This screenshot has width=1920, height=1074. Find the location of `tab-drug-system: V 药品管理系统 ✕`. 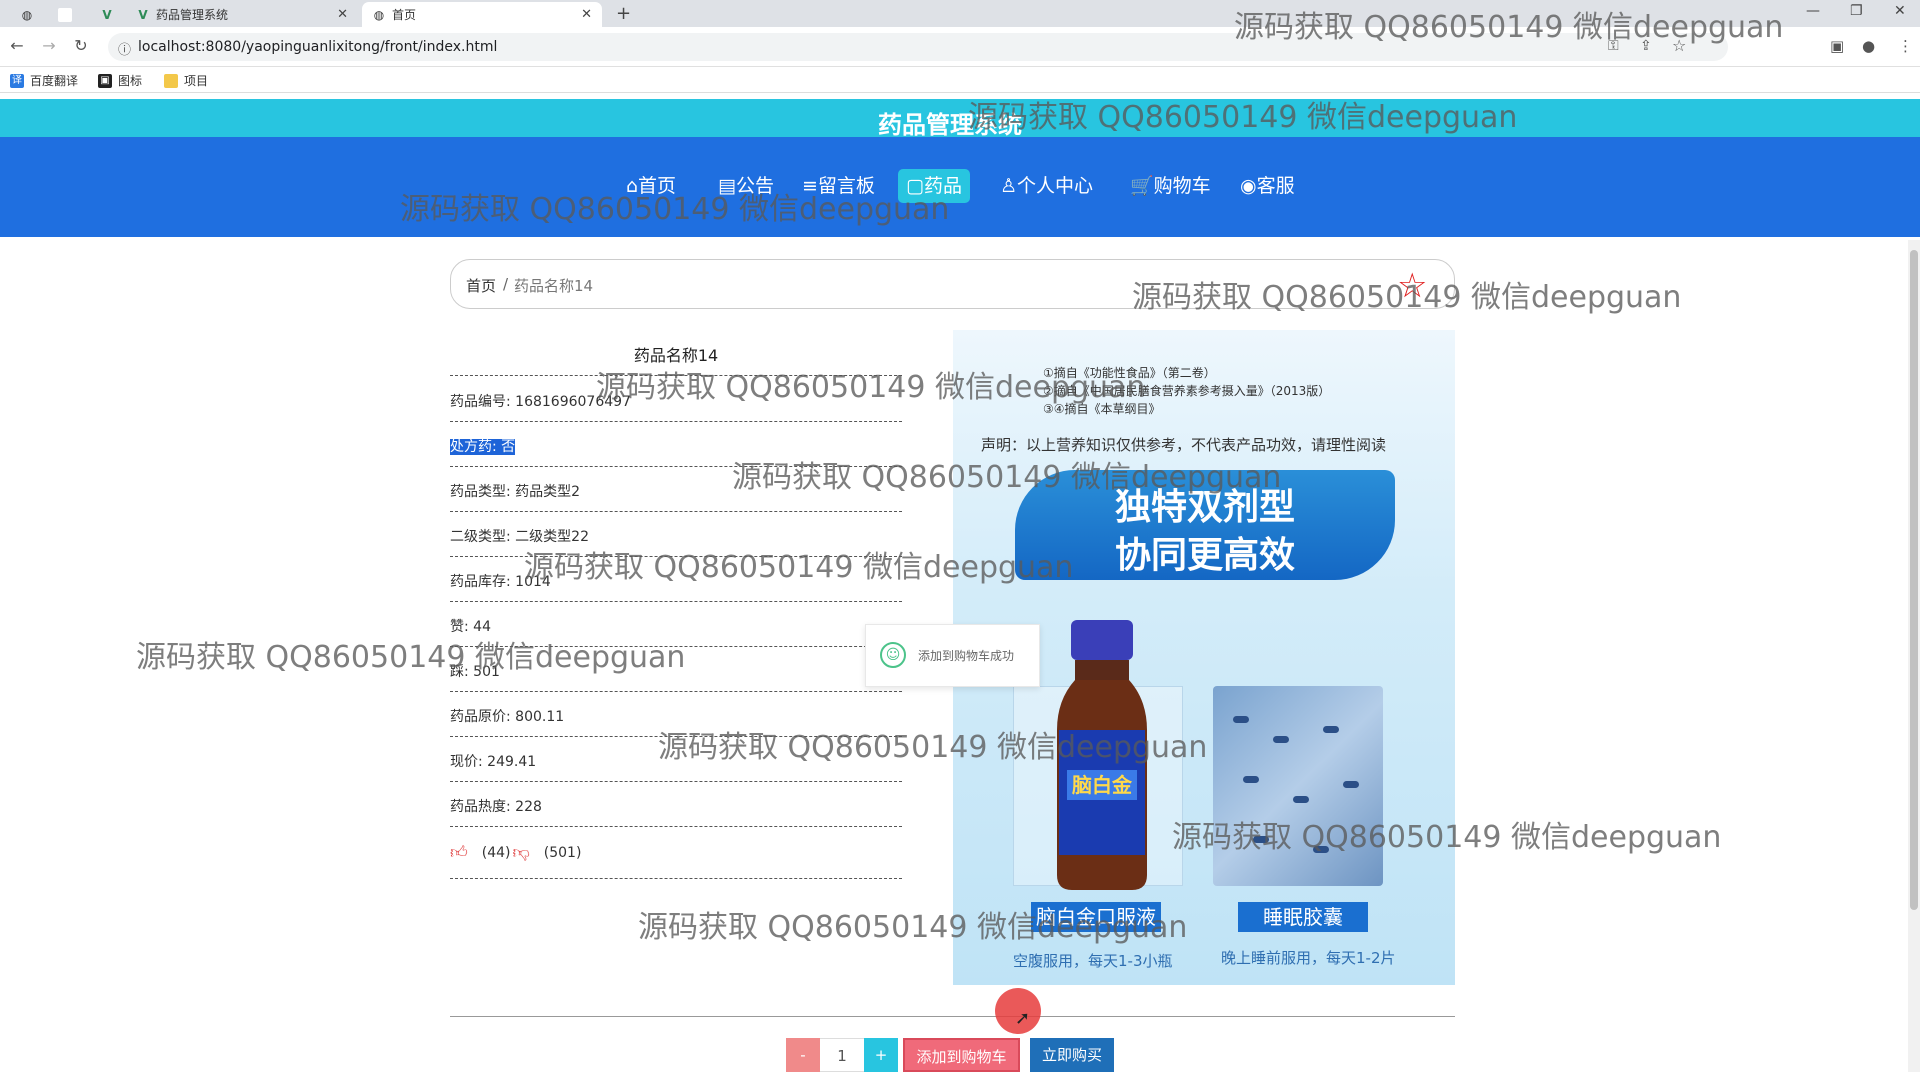

tab-drug-system: V 药品管理系统 ✕ is located at coordinates (242, 14).